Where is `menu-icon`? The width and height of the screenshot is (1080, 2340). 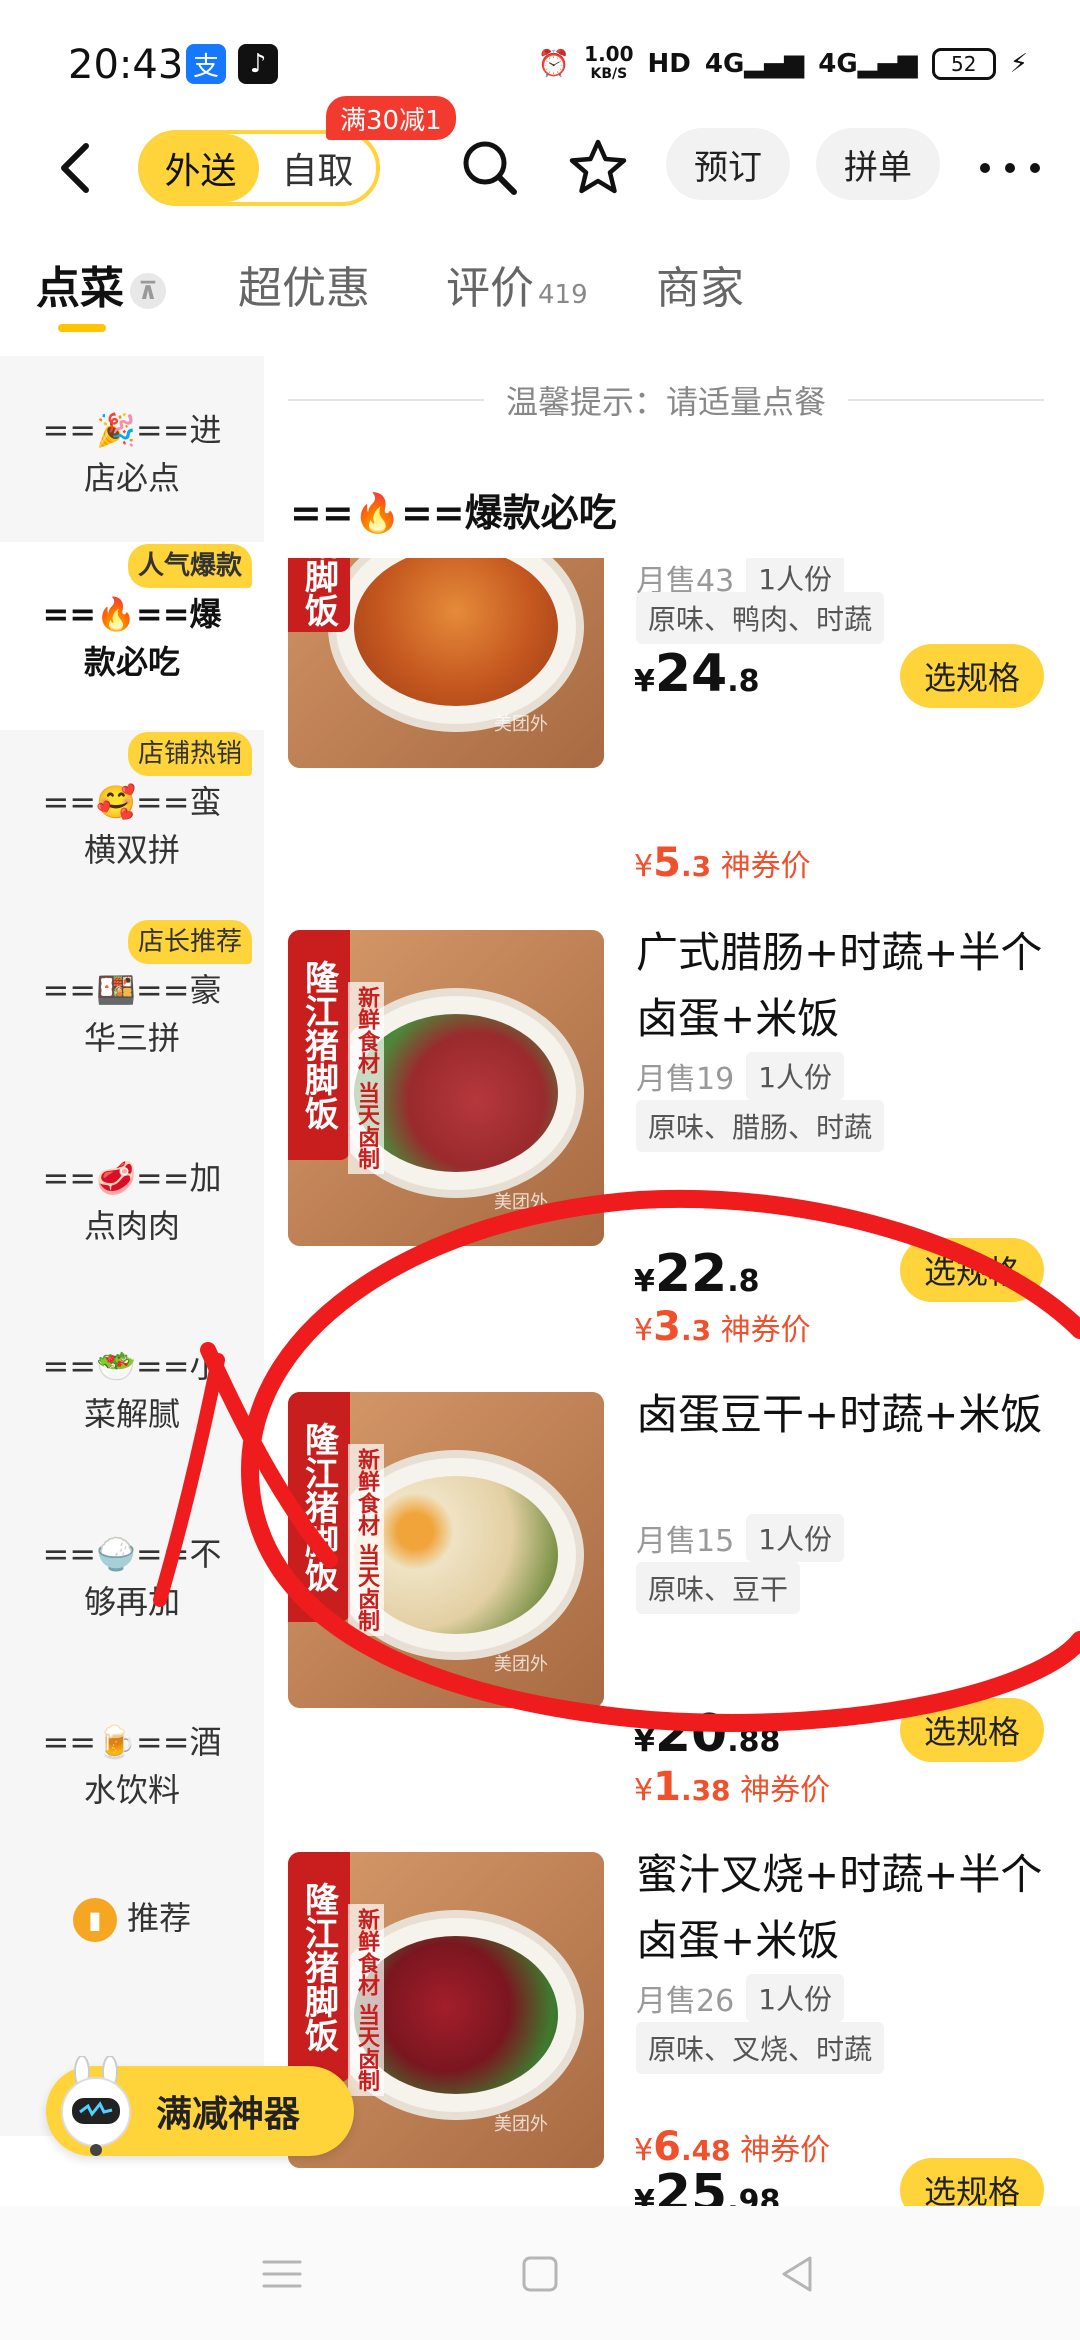
menu-icon is located at coordinates (282, 2274).